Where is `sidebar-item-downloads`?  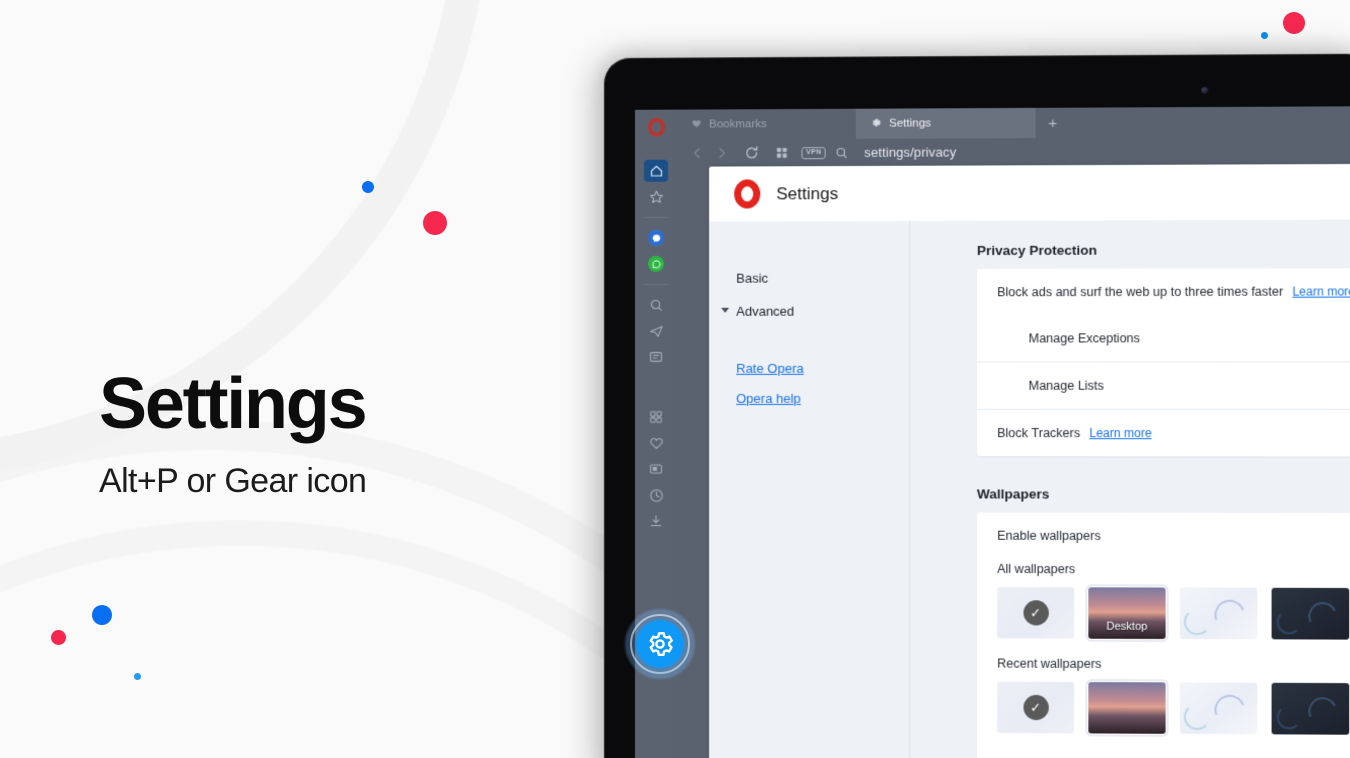 sidebar-item-downloads is located at coordinates (656, 521).